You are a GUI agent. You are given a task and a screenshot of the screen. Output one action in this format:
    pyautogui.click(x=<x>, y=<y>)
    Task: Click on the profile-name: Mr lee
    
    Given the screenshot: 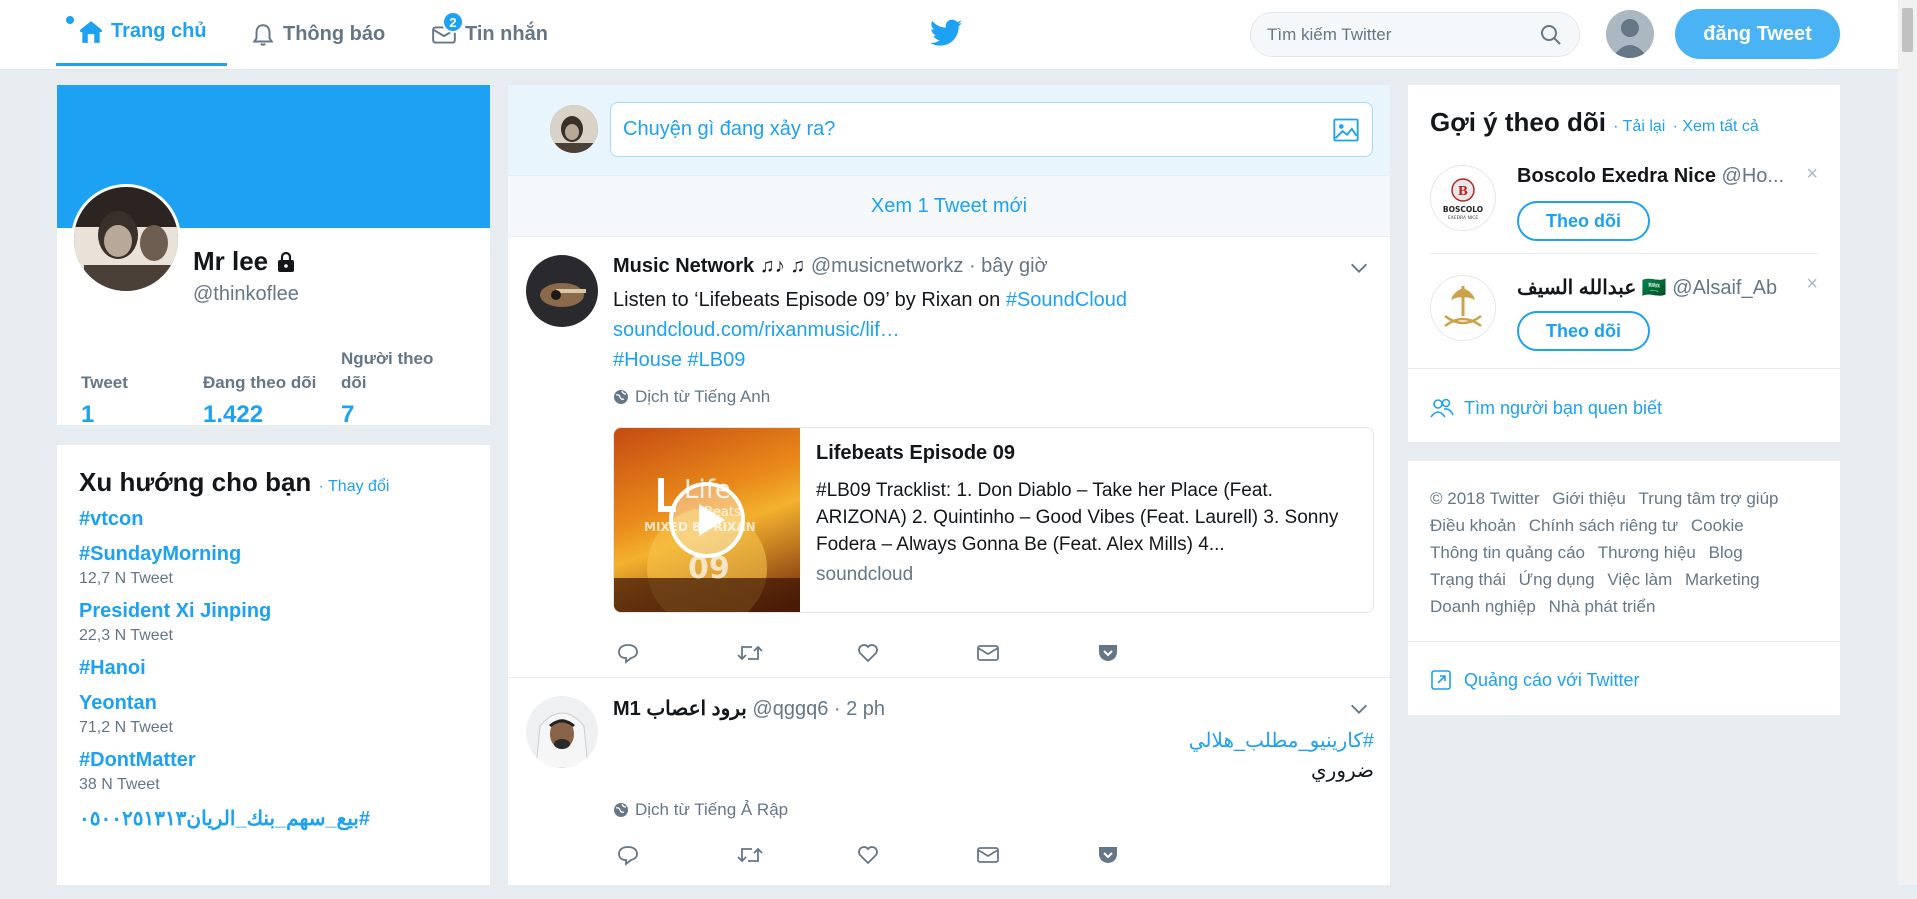 What is the action you would take?
    pyautogui.click(x=245, y=261)
    